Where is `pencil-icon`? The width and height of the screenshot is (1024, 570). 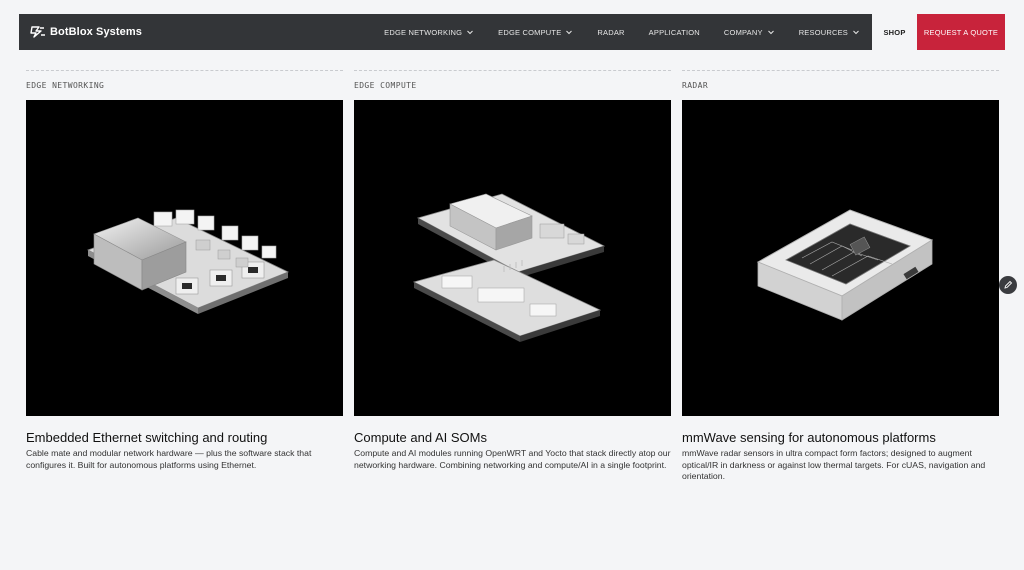
pencil-icon is located at coordinates (1008, 284).